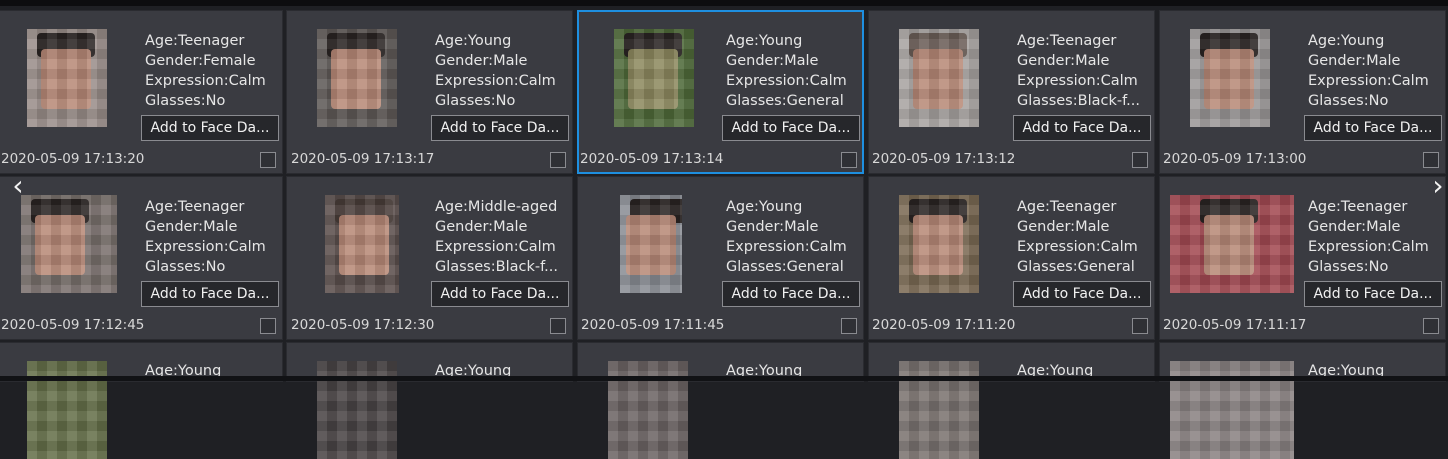 The width and height of the screenshot is (1448, 459). What do you see at coordinates (73, 159) in the screenshot?
I see `timestamp: 2020-05-09 17:13:20` at bounding box center [73, 159].